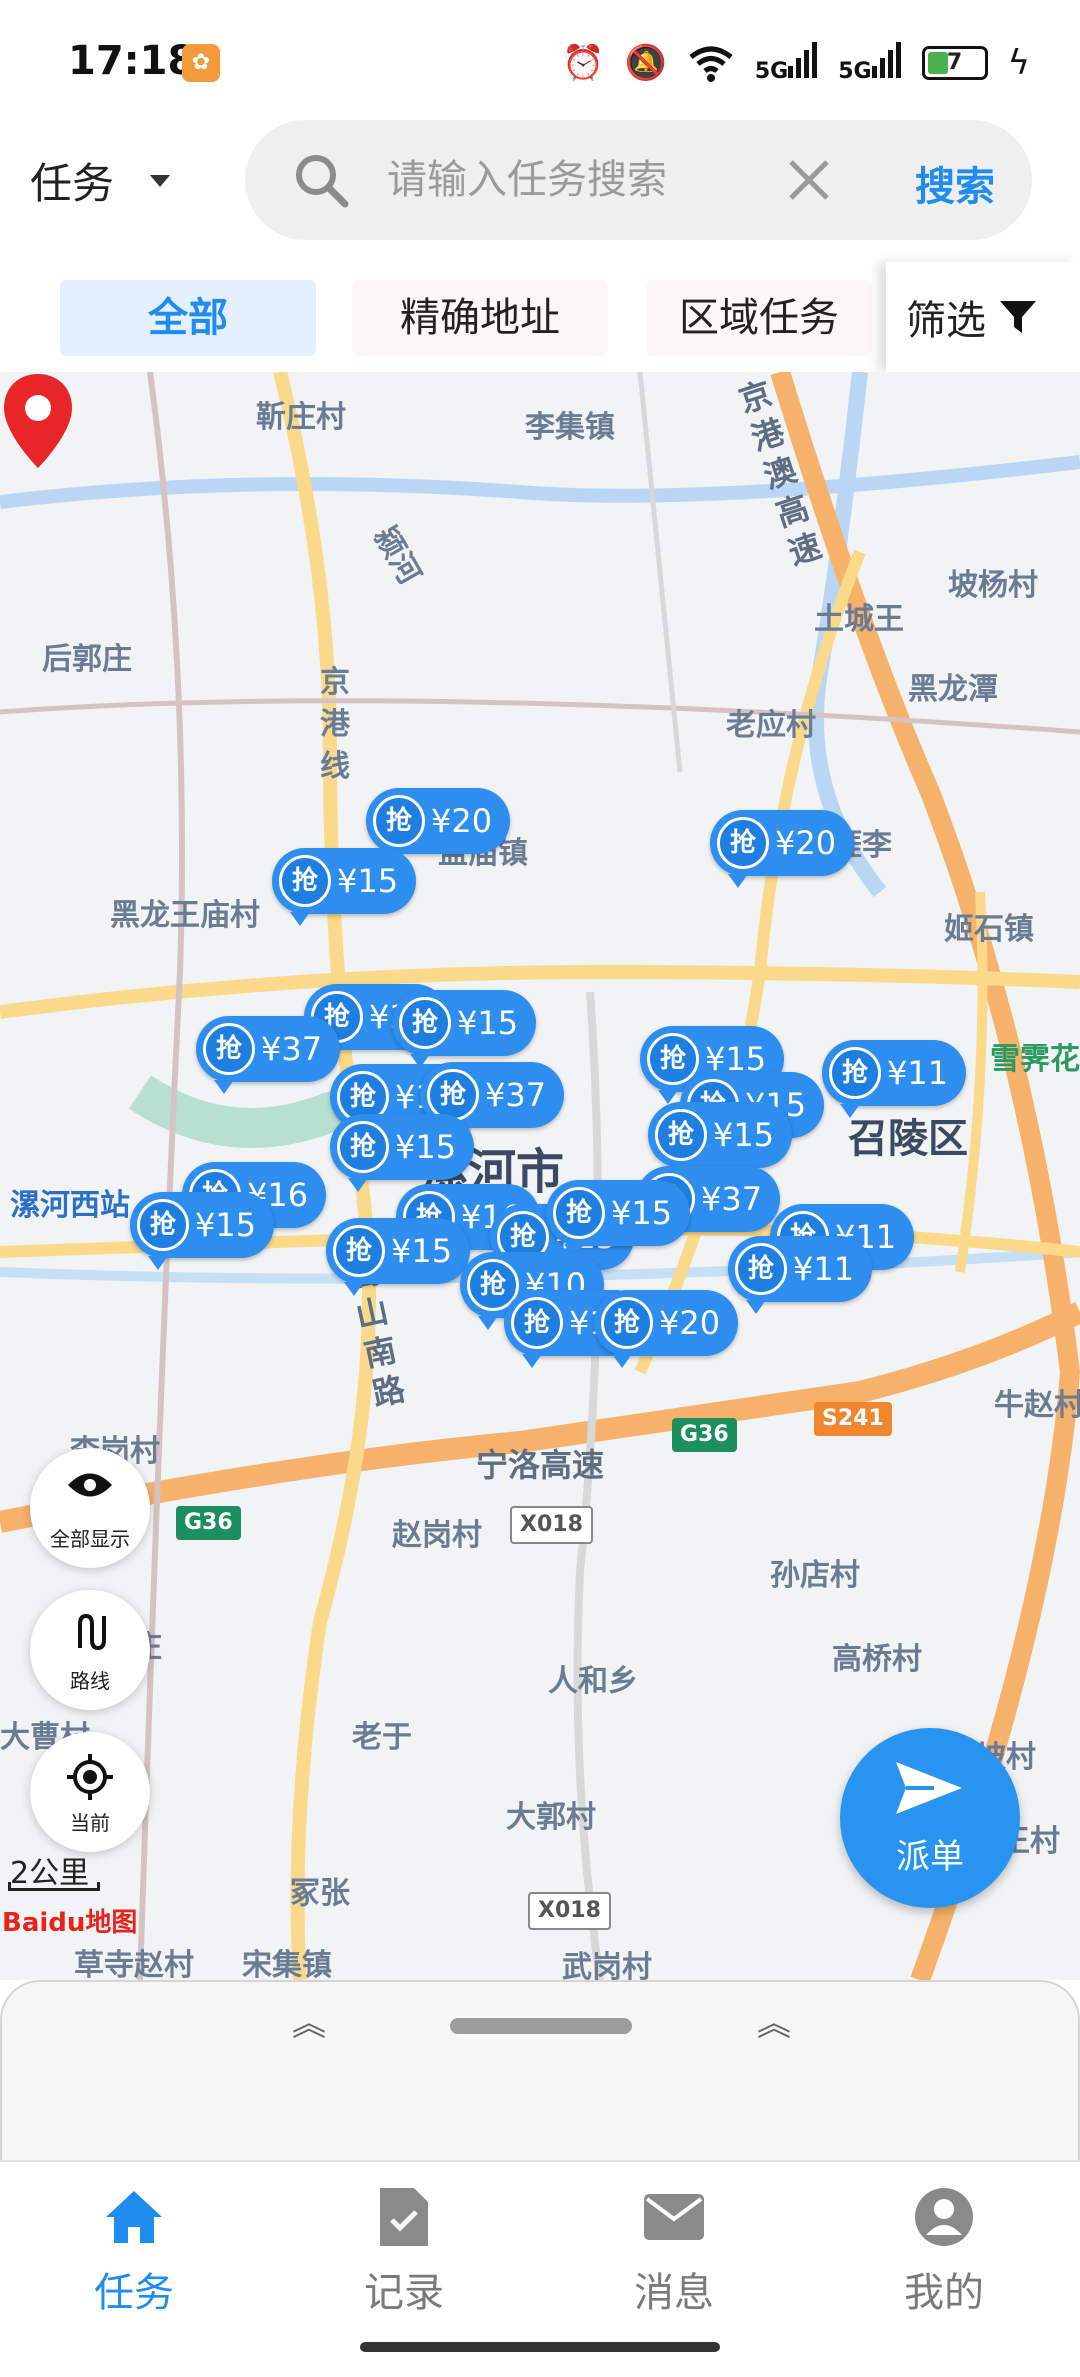  Describe the element at coordinates (771, 725) in the screenshot. I see `place-label: 老应村` at that location.